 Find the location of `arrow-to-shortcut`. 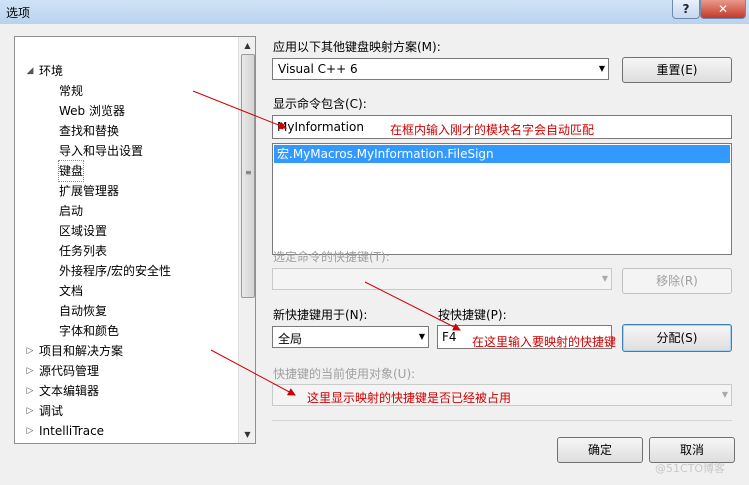

arrow-to-shortcut is located at coordinates (412, 306).